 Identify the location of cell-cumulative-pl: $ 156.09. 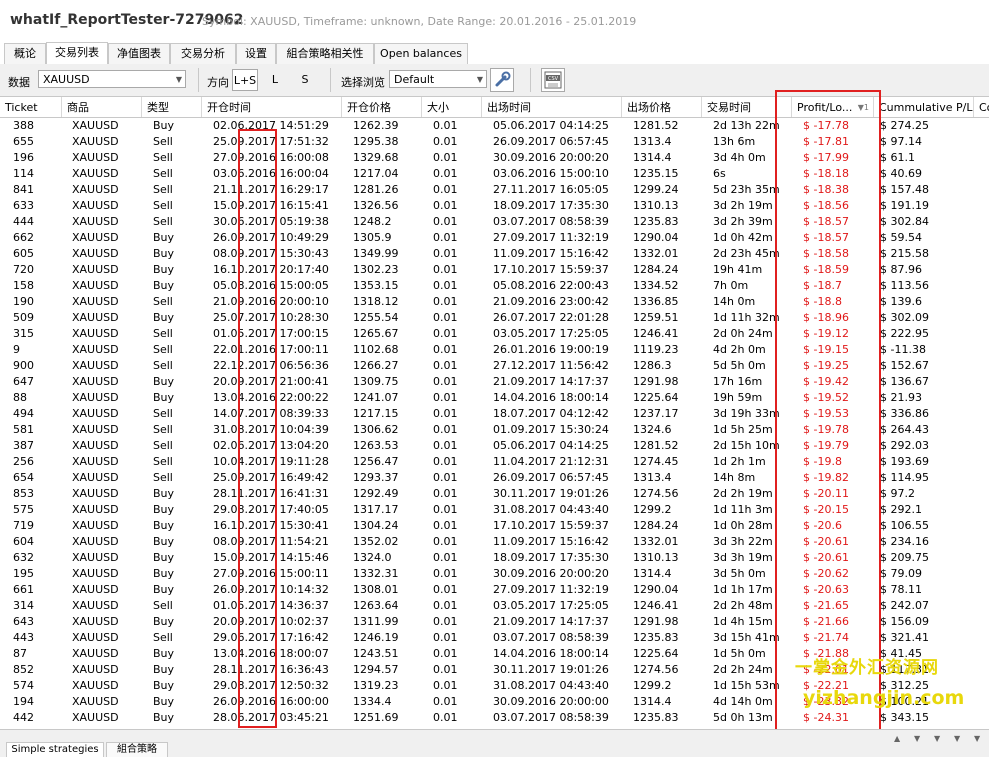
(904, 621).